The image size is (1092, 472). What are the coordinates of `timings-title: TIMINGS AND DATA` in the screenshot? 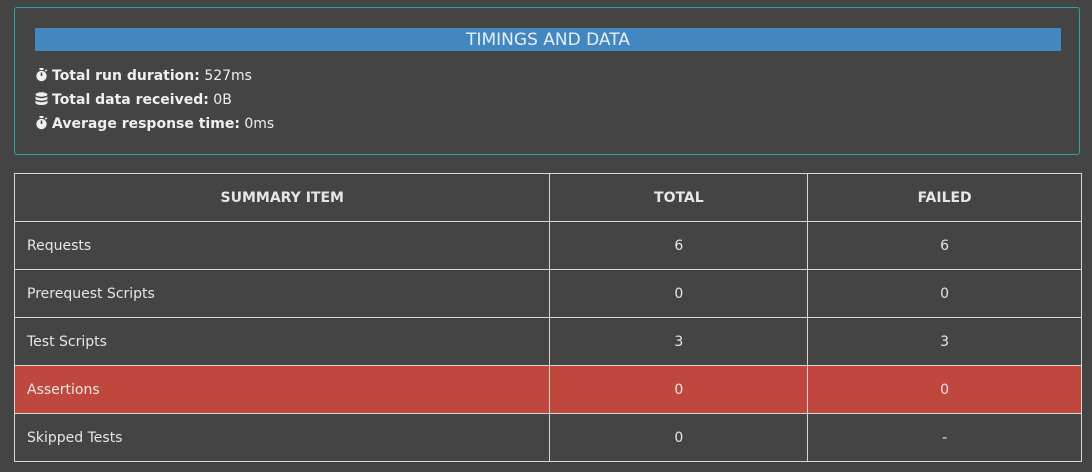 It's located at (548, 39).